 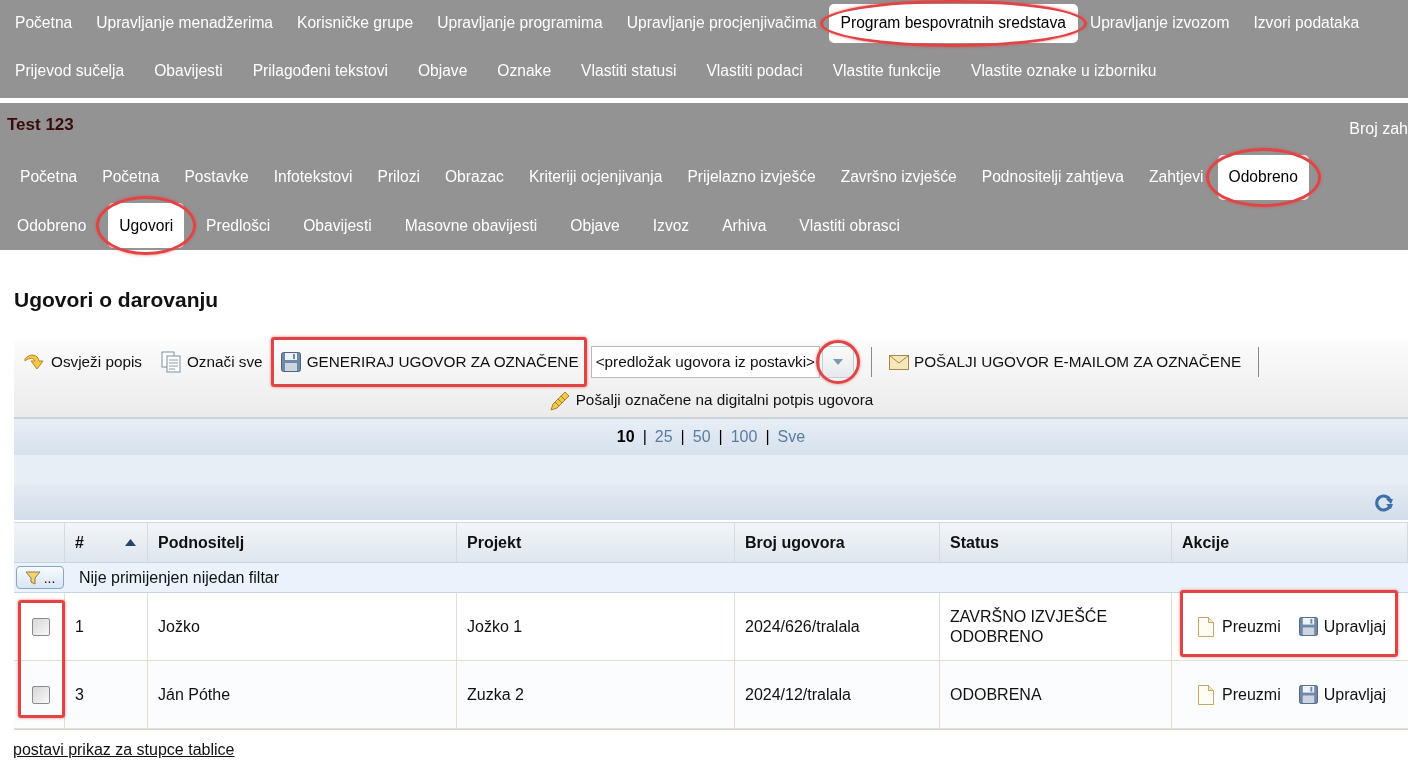 What do you see at coordinates (313, 177) in the screenshot?
I see `tab: Infotekstovi` at bounding box center [313, 177].